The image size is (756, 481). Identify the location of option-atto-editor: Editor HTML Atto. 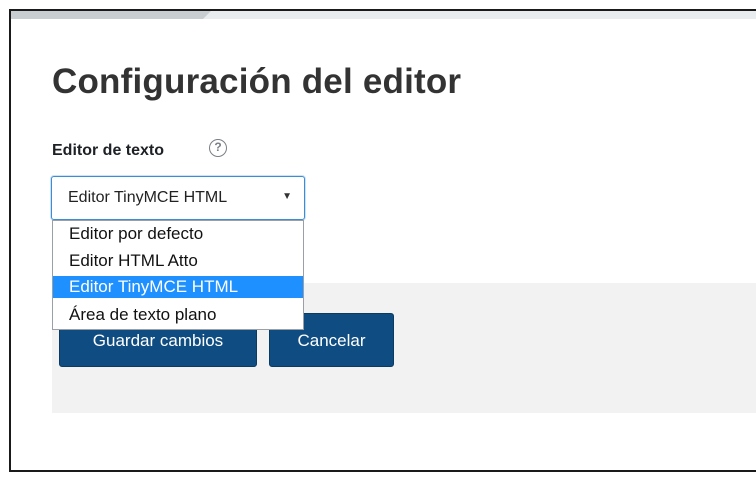
(178, 261).